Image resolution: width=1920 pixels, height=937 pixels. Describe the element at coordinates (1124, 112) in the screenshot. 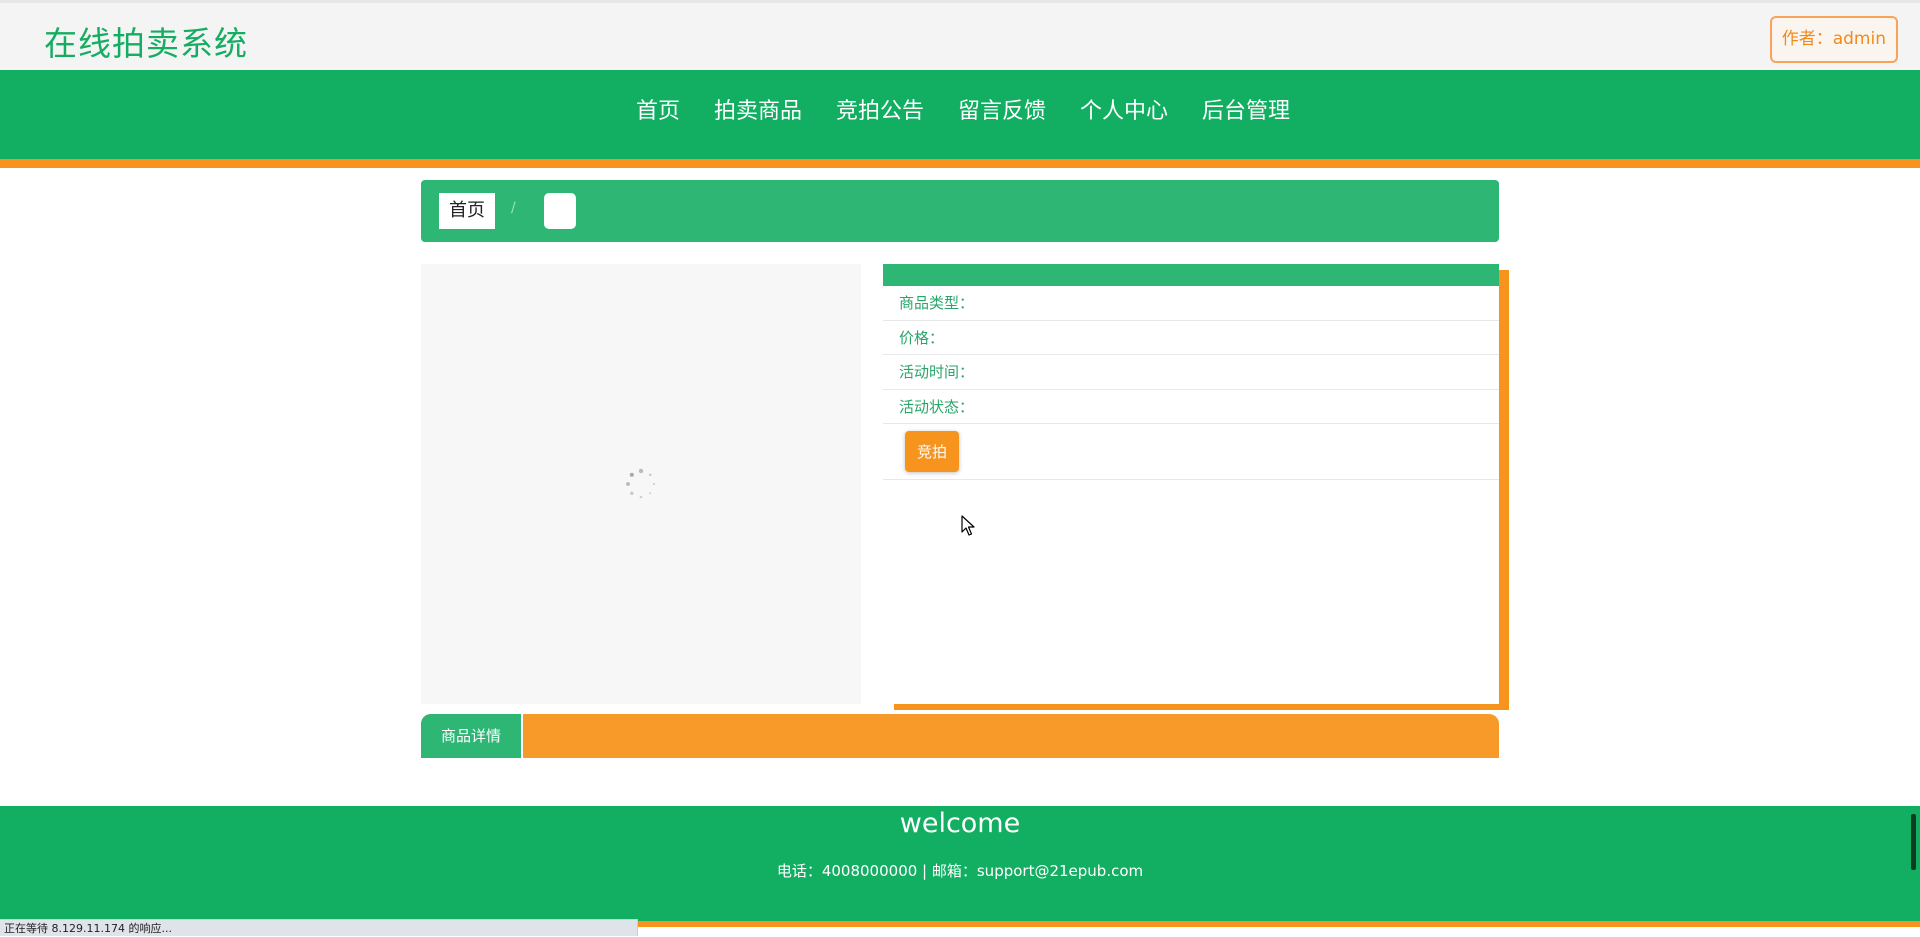

I see `nav-item-personal-center: 个人中心` at that location.